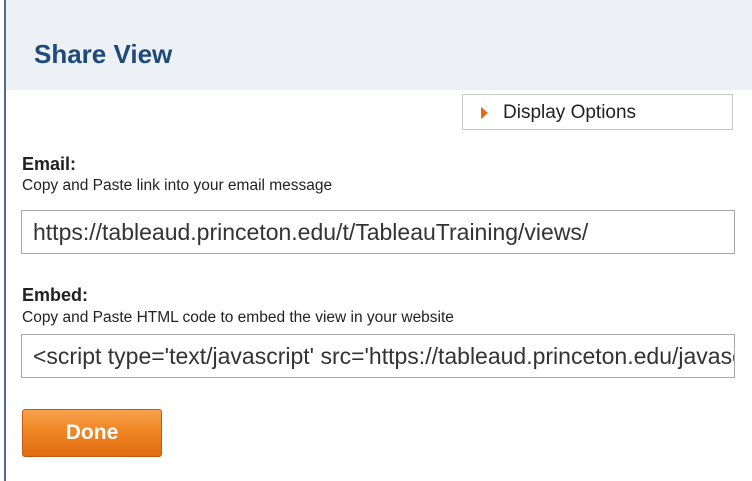  I want to click on display-options-toggle: Display Options, so click(597, 112).